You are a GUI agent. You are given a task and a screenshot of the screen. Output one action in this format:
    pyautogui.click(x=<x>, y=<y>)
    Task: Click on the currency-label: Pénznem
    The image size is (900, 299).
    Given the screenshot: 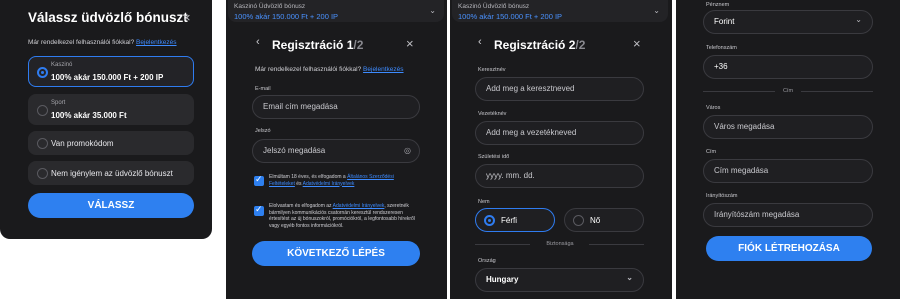 What is the action you would take?
    pyautogui.click(x=718, y=5)
    